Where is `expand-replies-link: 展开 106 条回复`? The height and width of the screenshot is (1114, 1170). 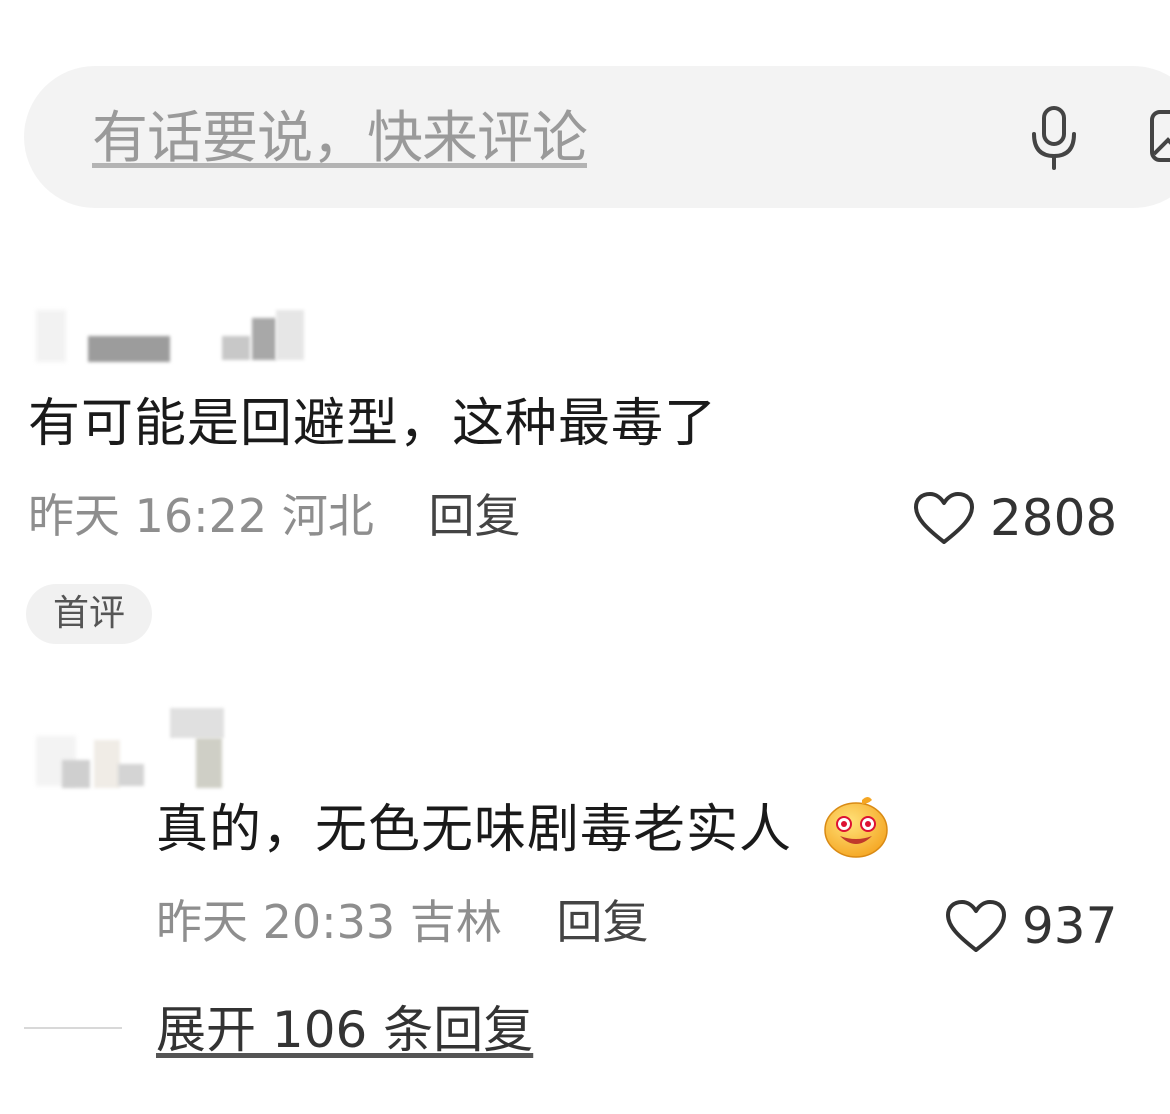 expand-replies-link: 展开 106 条回复 is located at coordinates (344, 1030).